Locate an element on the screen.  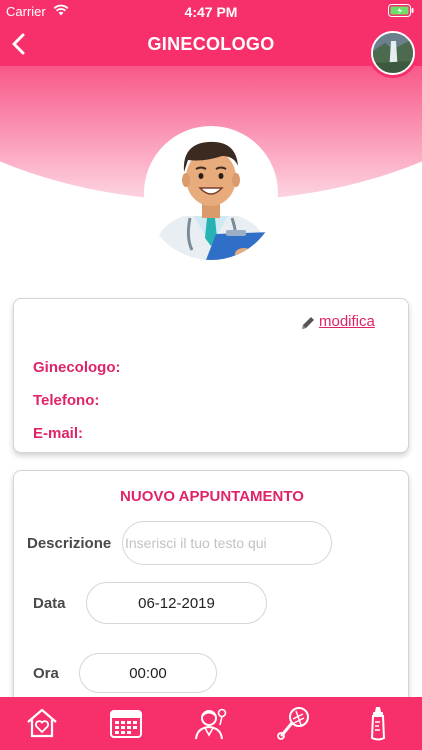
edit-link: modifica is located at coordinates (347, 321).